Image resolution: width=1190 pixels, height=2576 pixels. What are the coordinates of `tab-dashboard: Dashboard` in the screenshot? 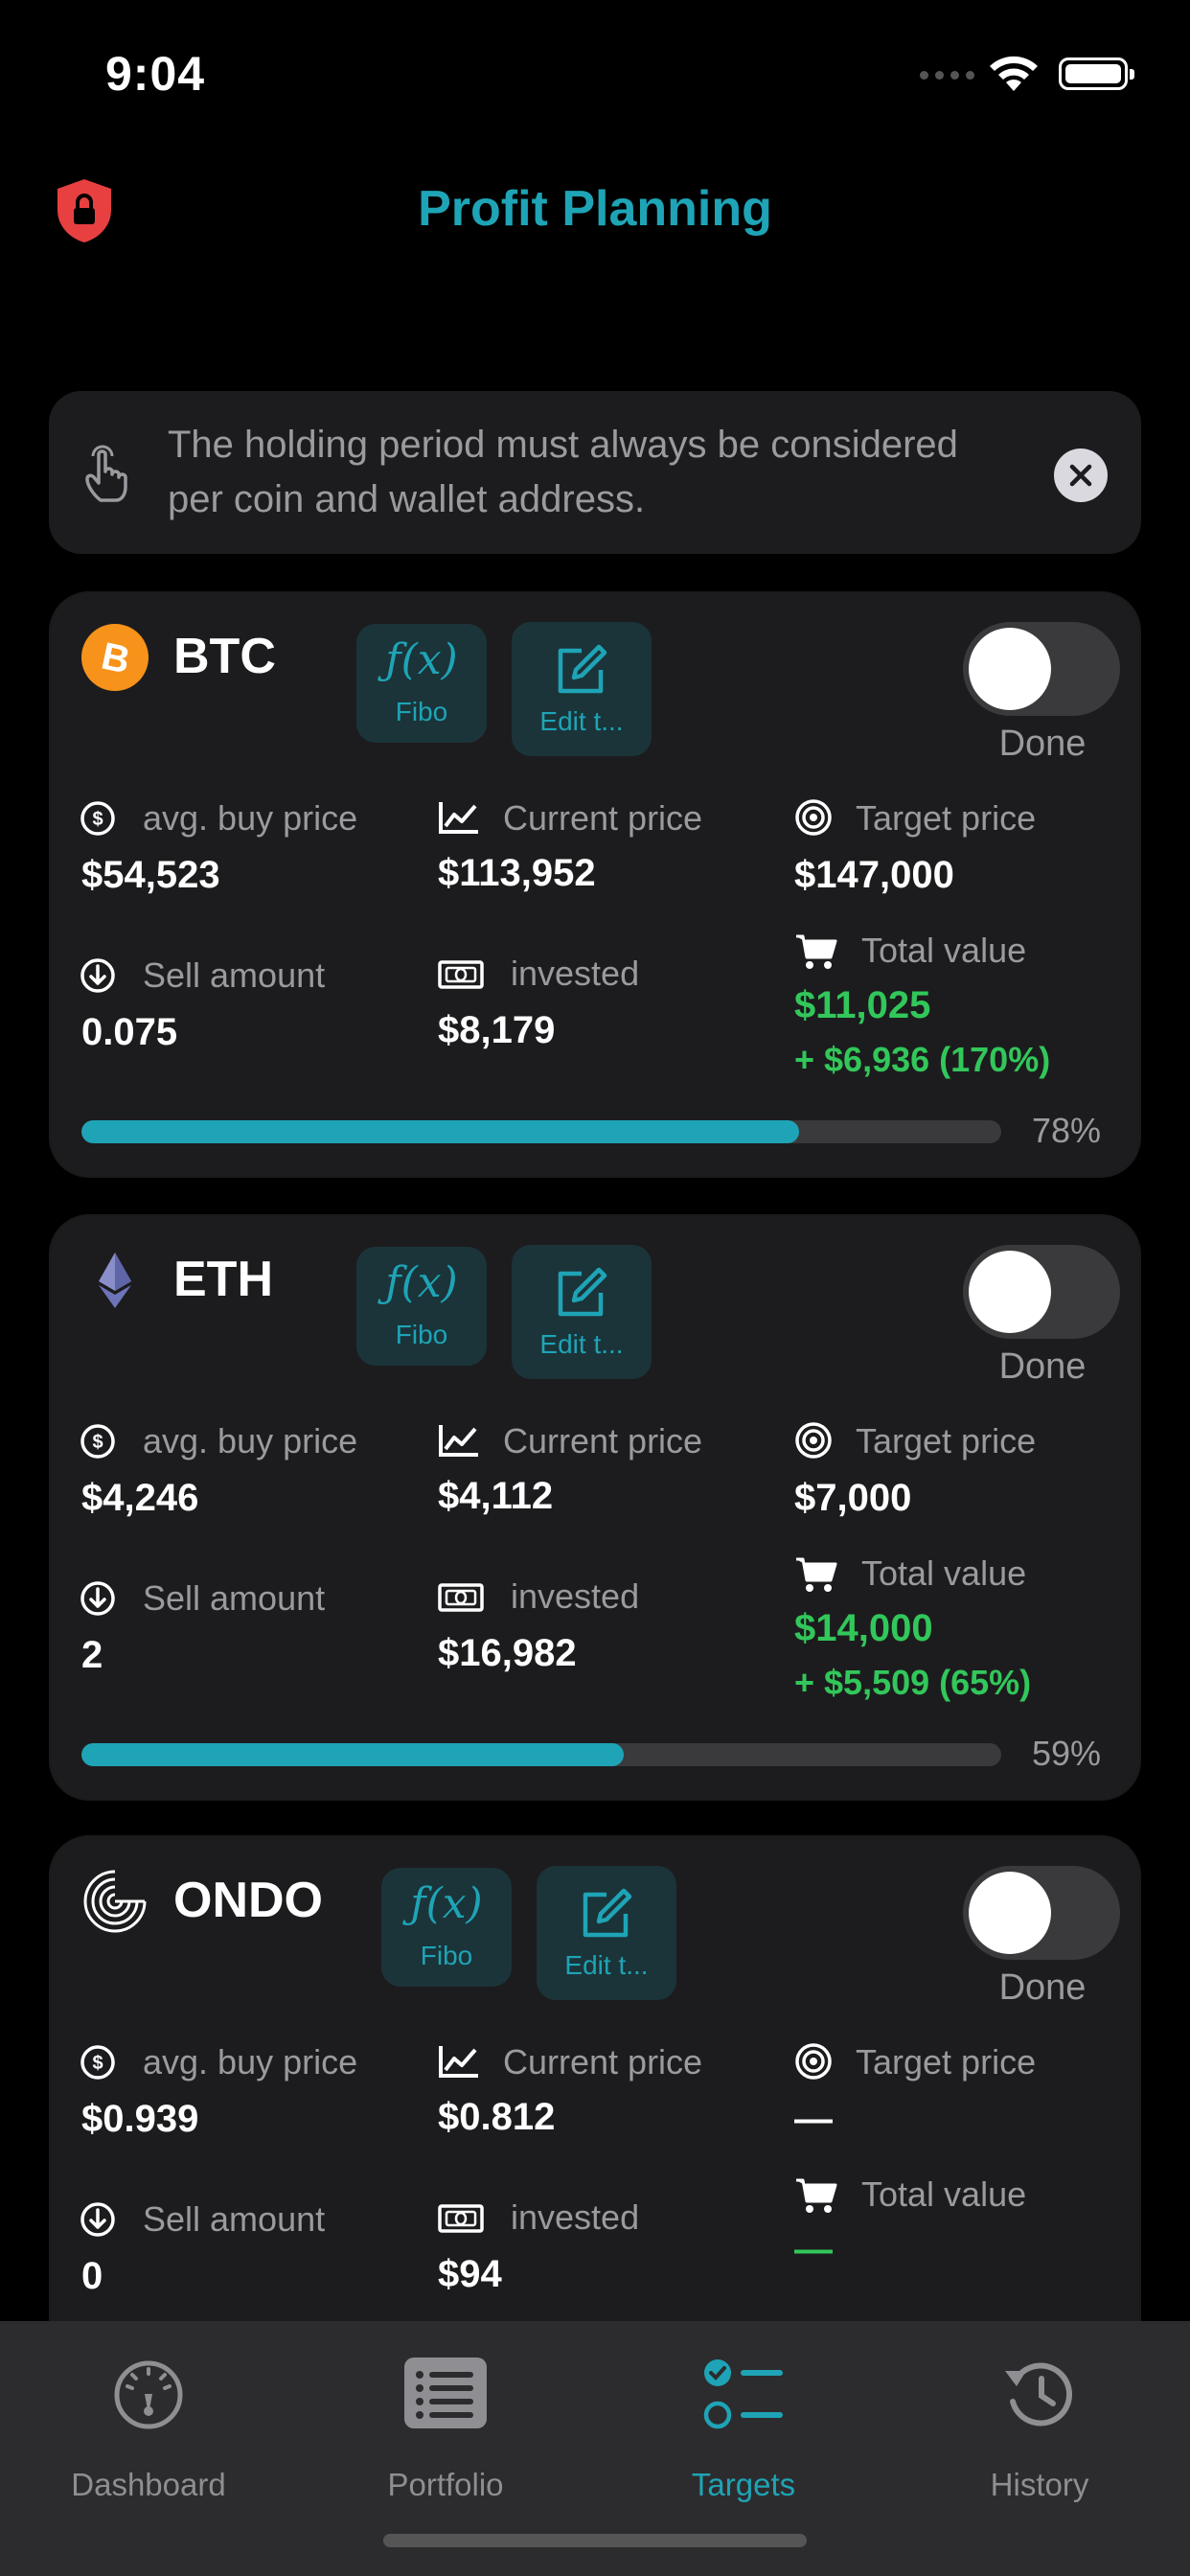 It's located at (148, 2425).